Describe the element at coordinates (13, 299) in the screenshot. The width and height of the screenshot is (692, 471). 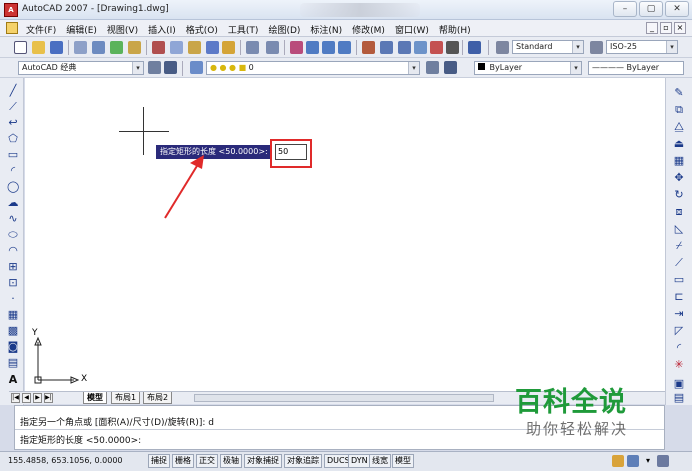
I see `point-icon: ·` at that location.